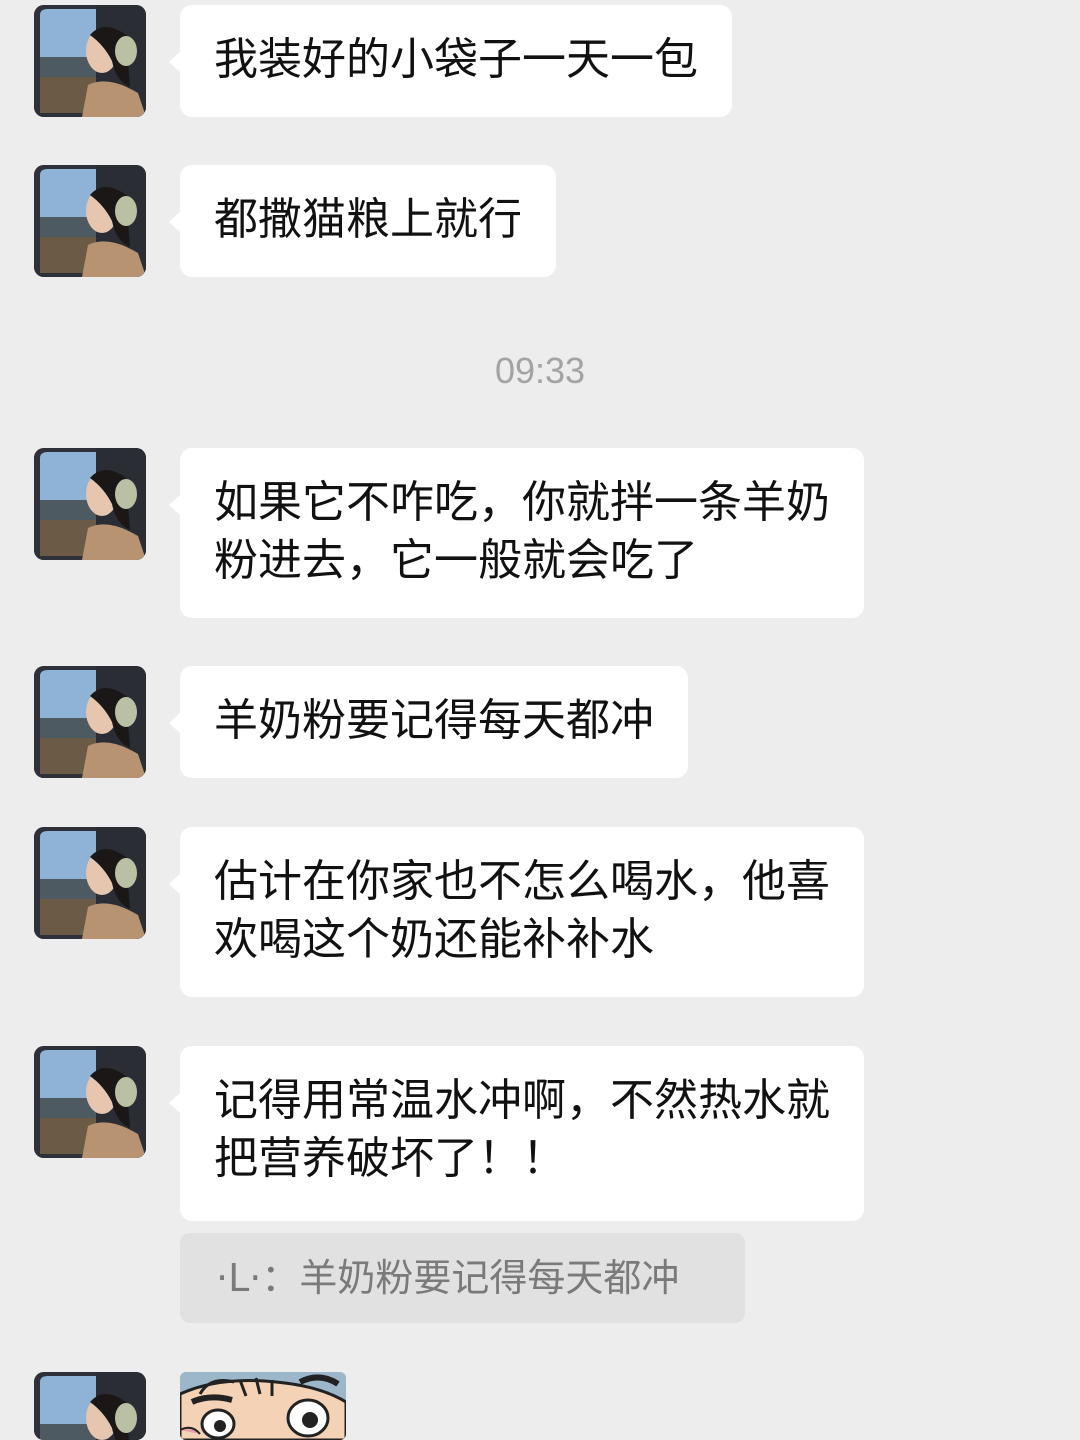 This screenshot has width=1080, height=1440. I want to click on message-bubble: 我装好的小袋子一天一包, so click(450, 61).